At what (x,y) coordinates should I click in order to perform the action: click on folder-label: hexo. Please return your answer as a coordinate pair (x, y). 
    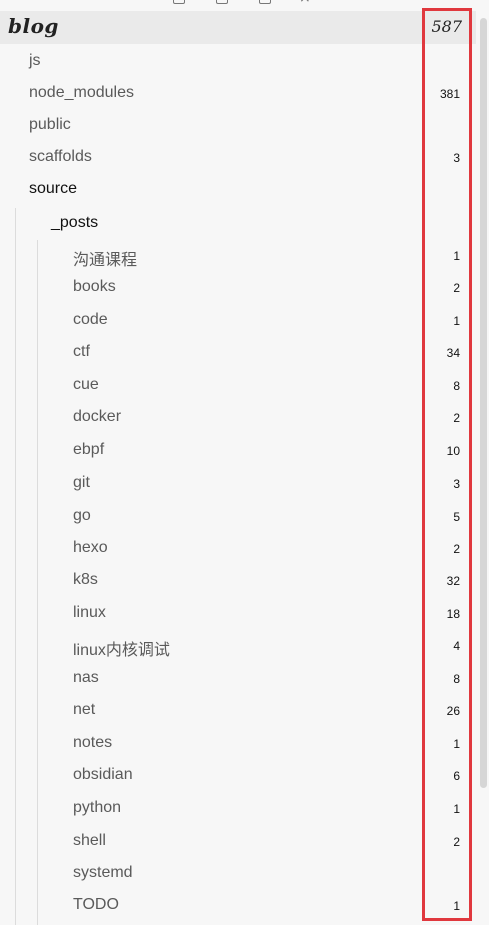
    Looking at the image, I should click on (90, 547).